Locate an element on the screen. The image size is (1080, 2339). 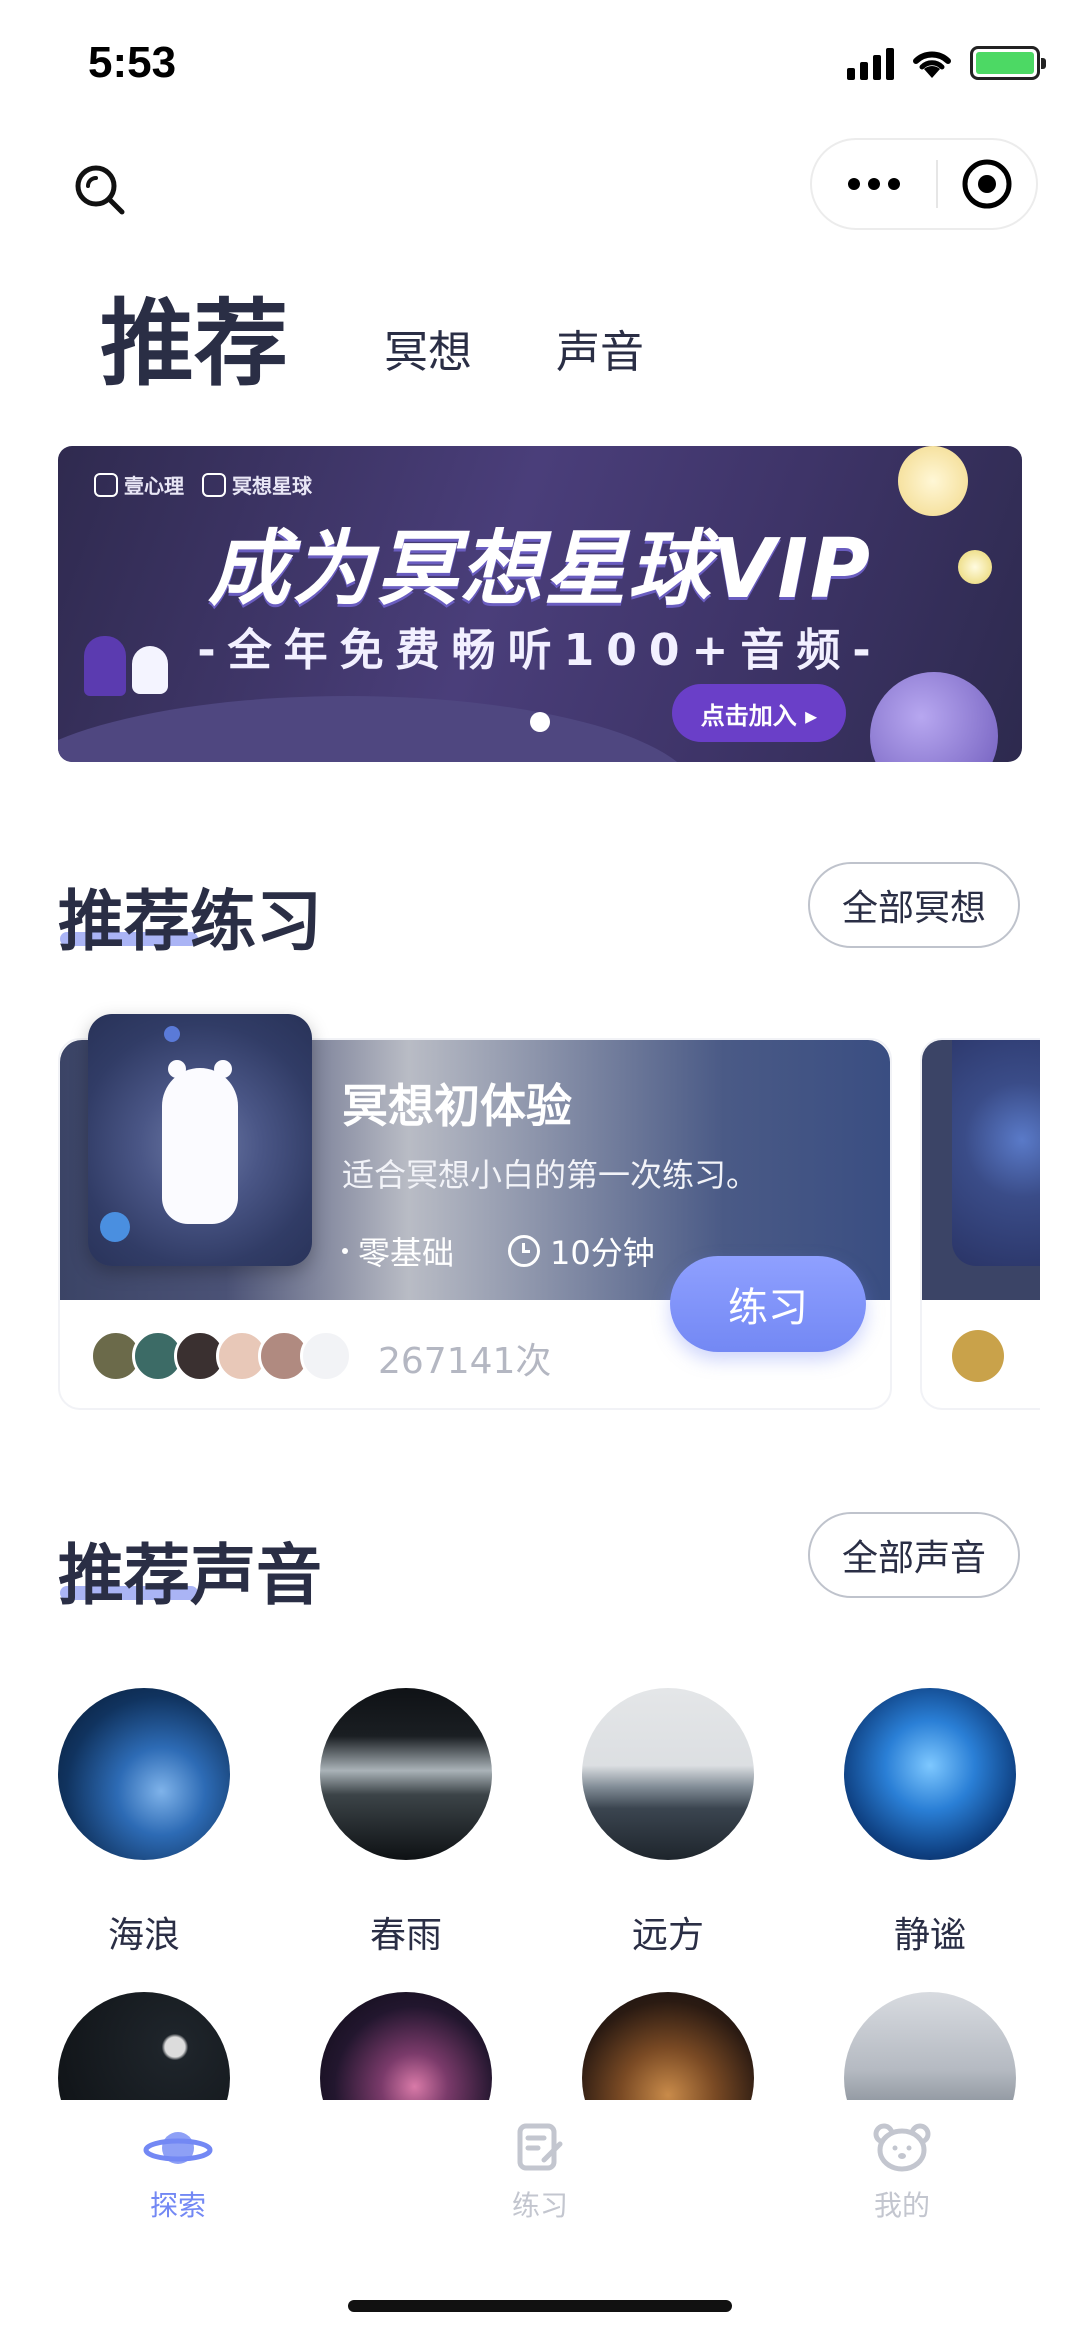
participant-avatars is located at coordinates (221, 1356).